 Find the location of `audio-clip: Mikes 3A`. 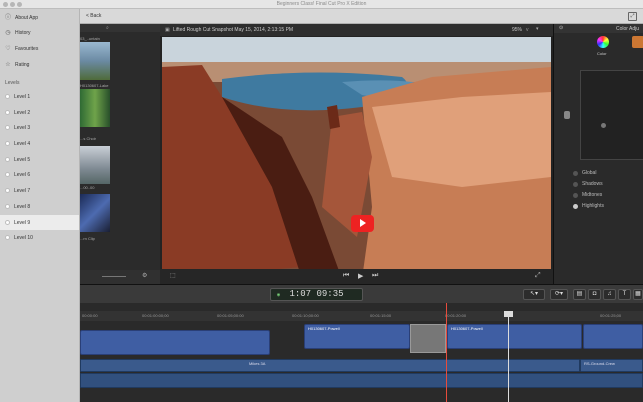

audio-clip: Mikes 3A is located at coordinates (330, 365).